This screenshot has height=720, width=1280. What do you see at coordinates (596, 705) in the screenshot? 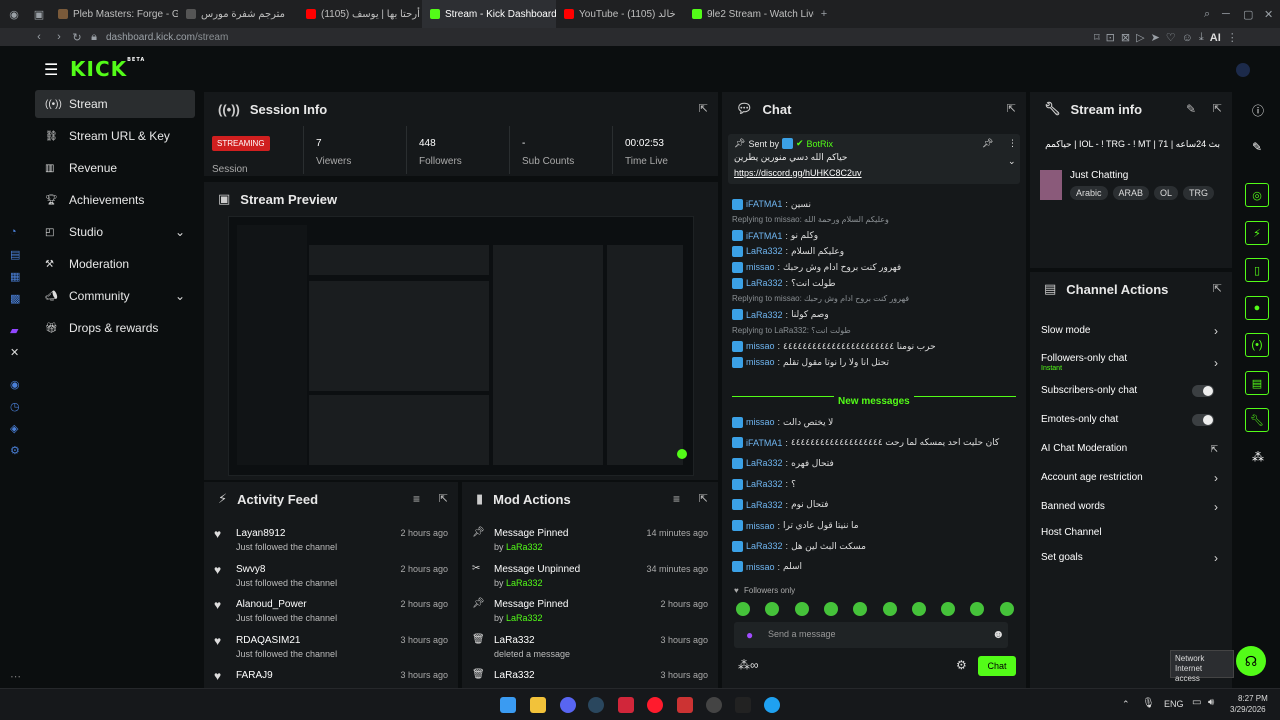
I see `steam-icon` at bounding box center [596, 705].